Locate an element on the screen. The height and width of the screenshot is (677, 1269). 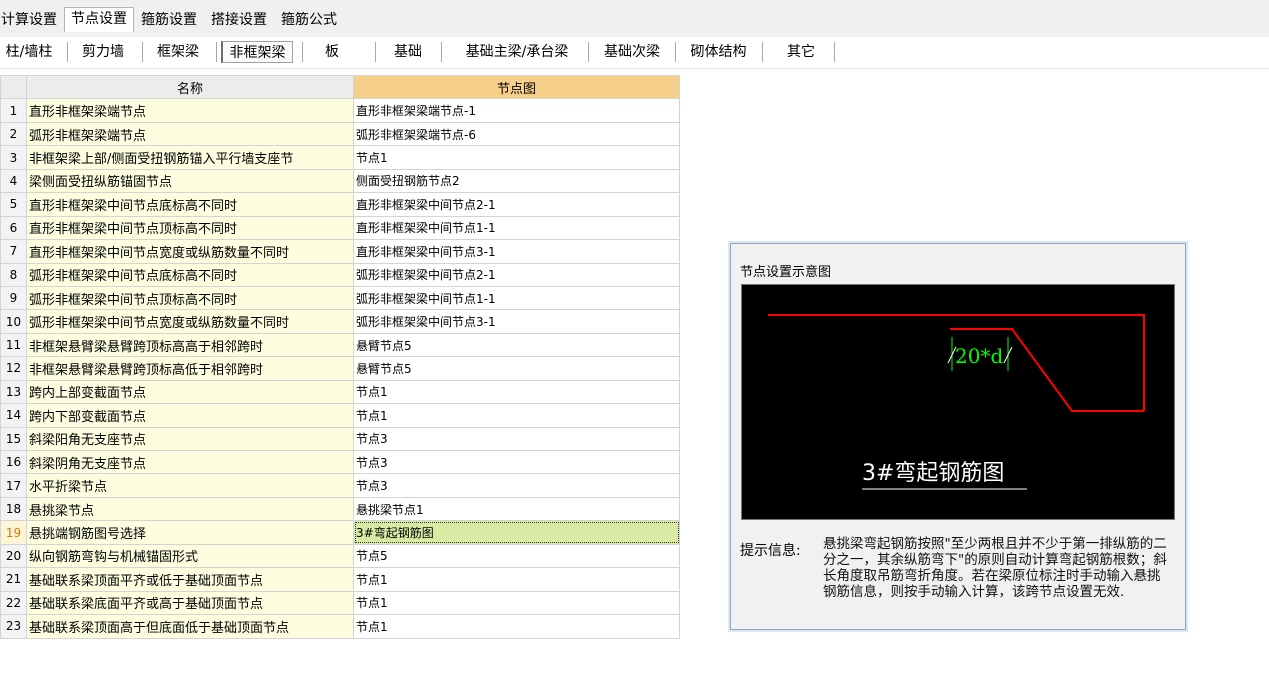
tab-2: 箍筋设置 is located at coordinates (169, 19).